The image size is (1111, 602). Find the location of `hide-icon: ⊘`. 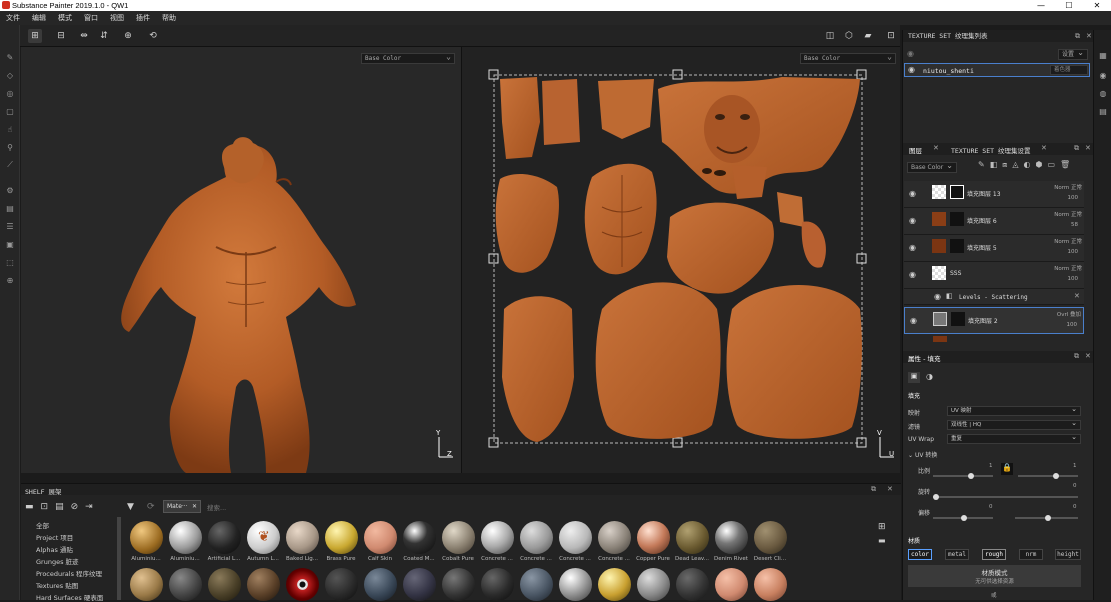

hide-icon: ⊘ is located at coordinates (75, 507).